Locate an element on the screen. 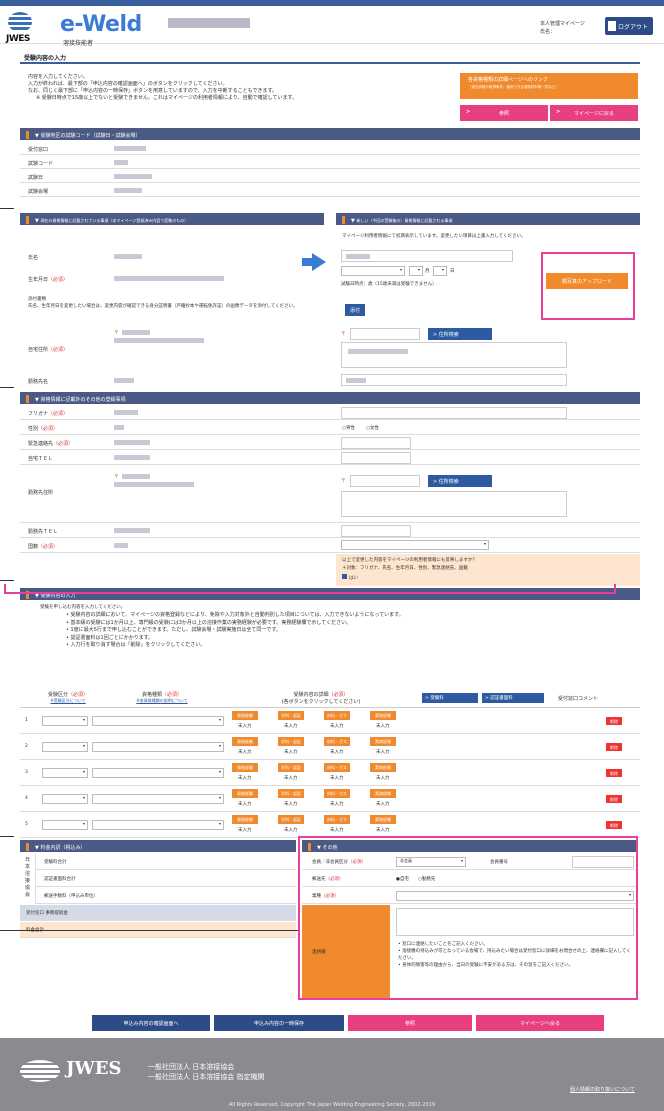 The height and width of the screenshot is (1111, 664). col-type-header: 受験区分（必須） ※受験区分について is located at coordinates (68, 697).